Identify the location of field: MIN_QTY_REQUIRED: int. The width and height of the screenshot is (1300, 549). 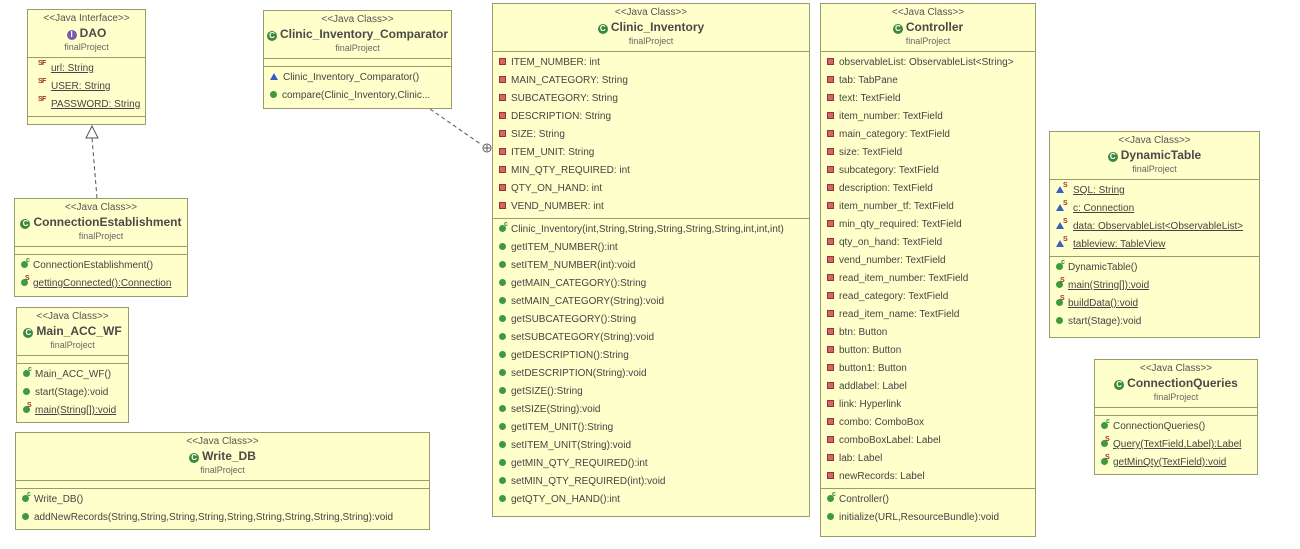
(570, 170).